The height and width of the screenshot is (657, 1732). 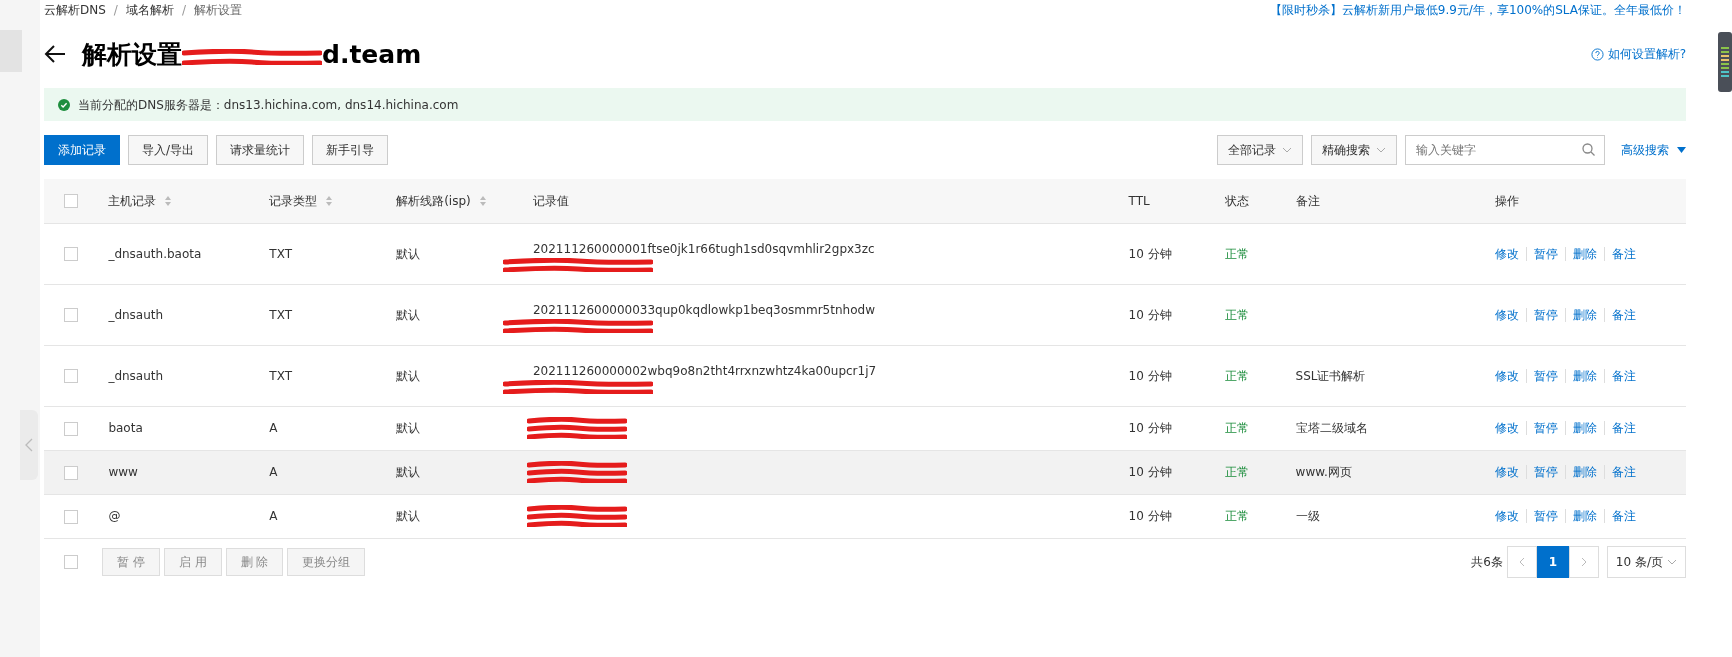 I want to click on search-field: 输入关键字, so click(x=1505, y=150).